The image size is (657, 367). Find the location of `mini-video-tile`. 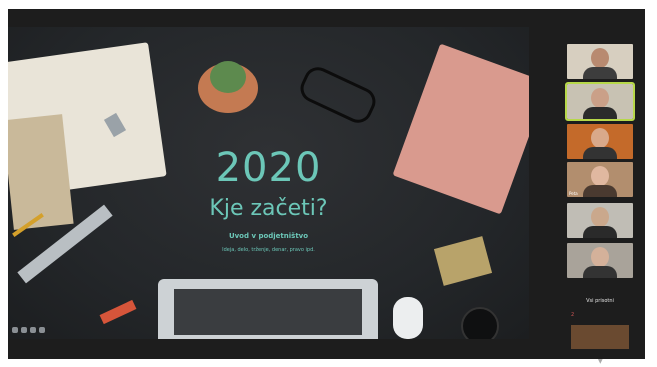

mini-video-tile is located at coordinates (600, 337).